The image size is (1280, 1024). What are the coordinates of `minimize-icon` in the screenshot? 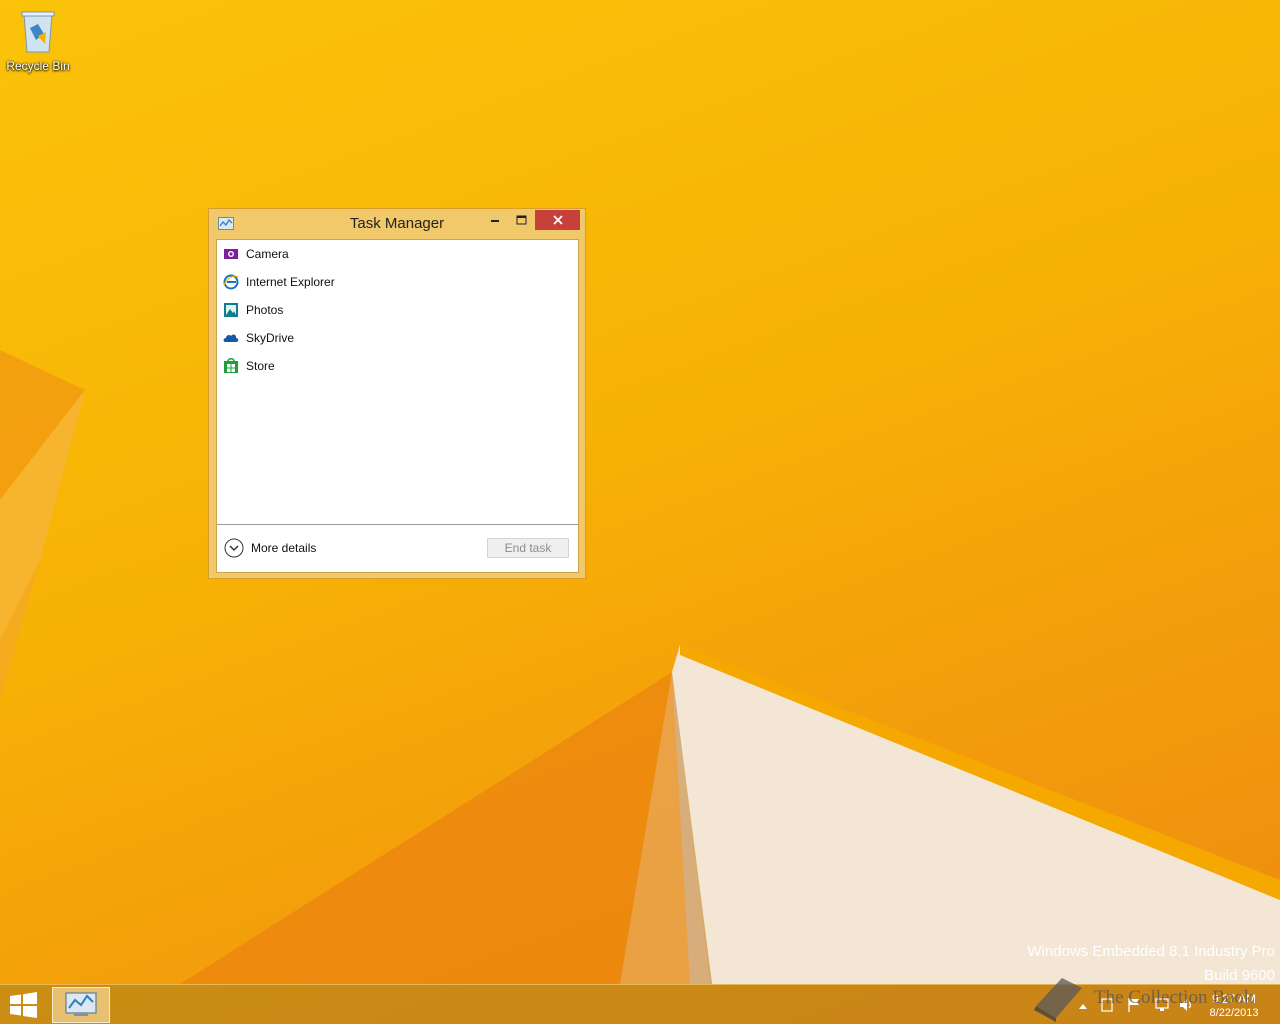 It's located at (495, 221).